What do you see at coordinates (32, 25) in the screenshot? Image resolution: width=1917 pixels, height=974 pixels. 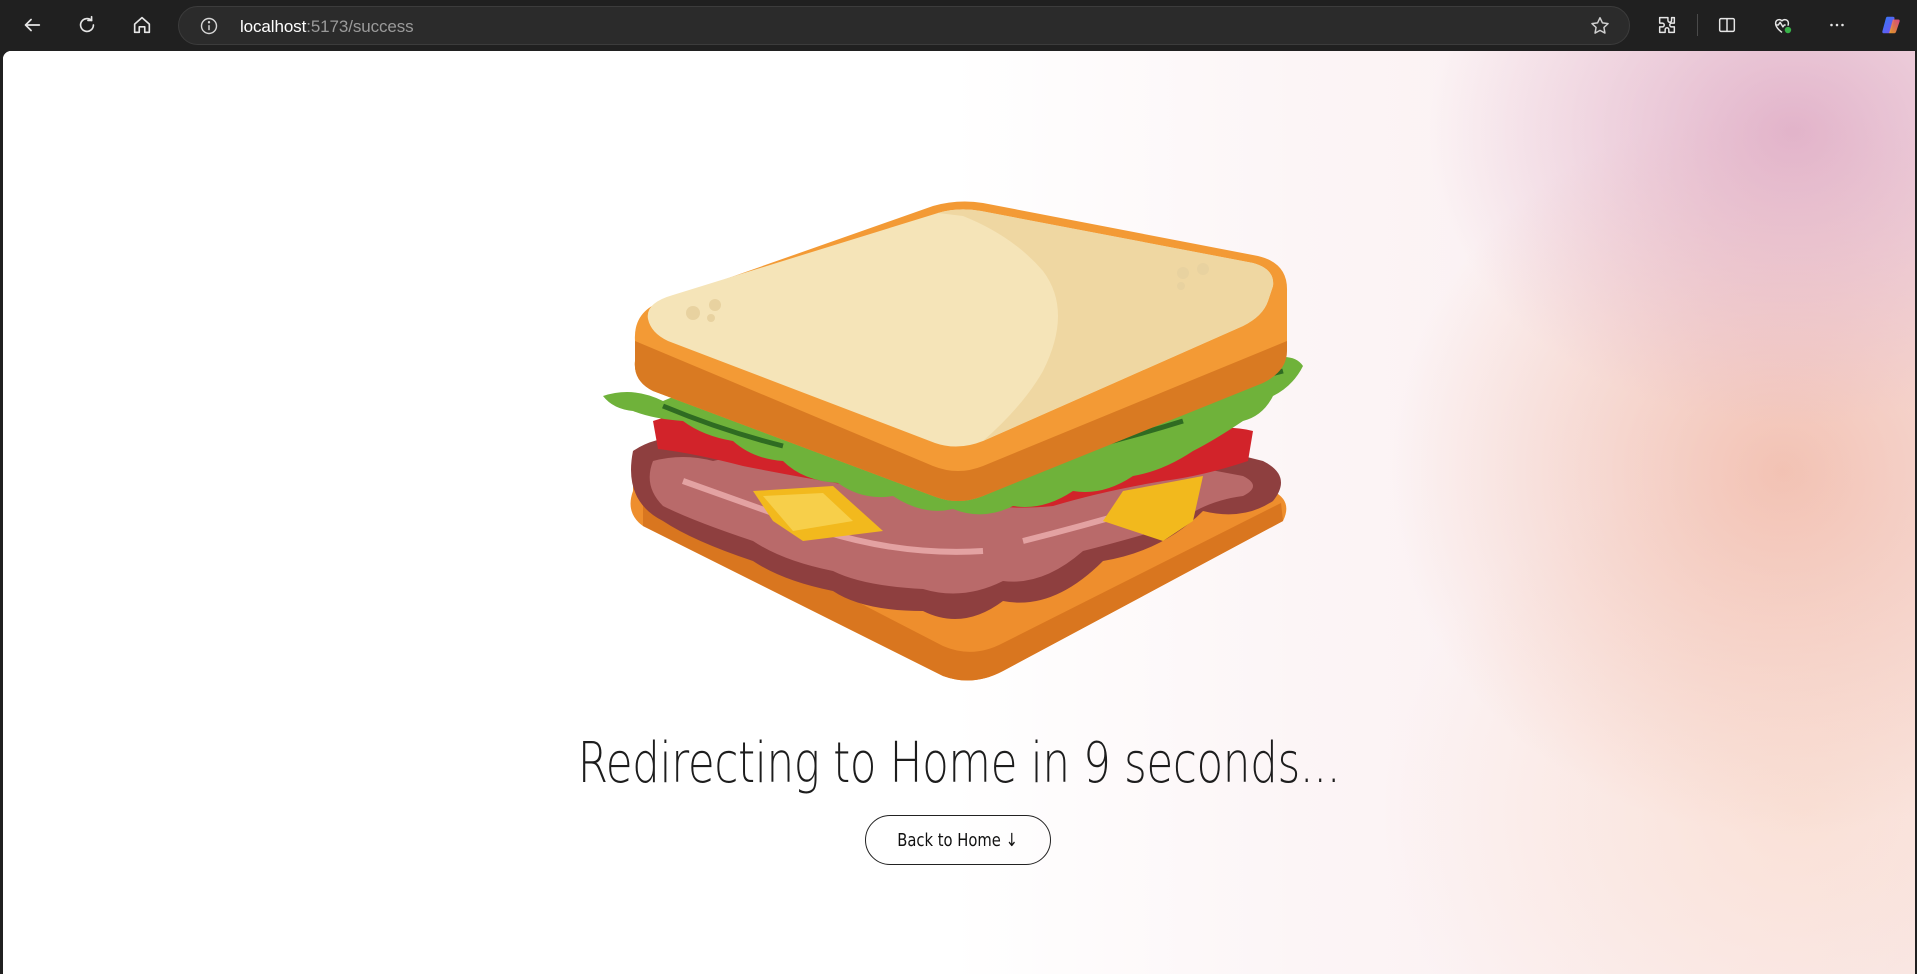 I see `back-arrow-icon` at bounding box center [32, 25].